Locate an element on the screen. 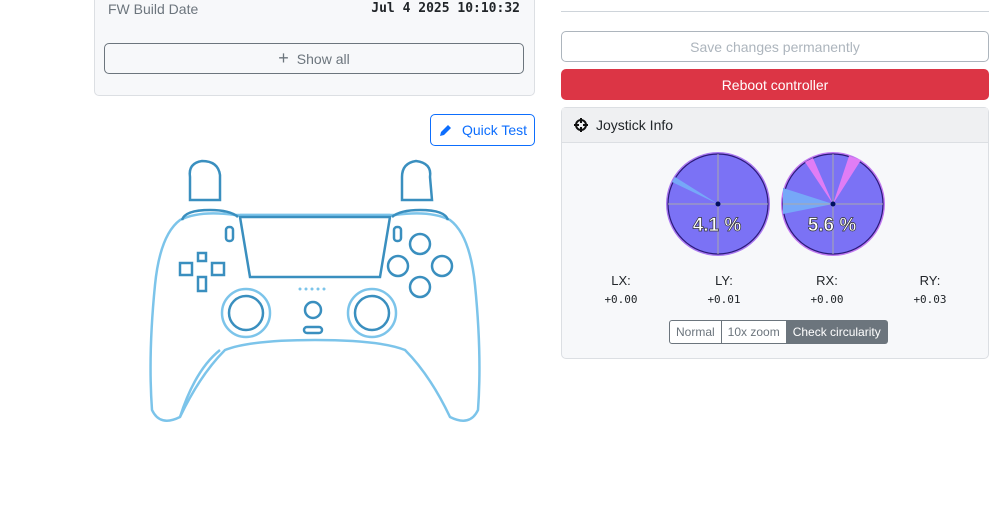  left-circularity-error: 4.1 % is located at coordinates (717, 226).